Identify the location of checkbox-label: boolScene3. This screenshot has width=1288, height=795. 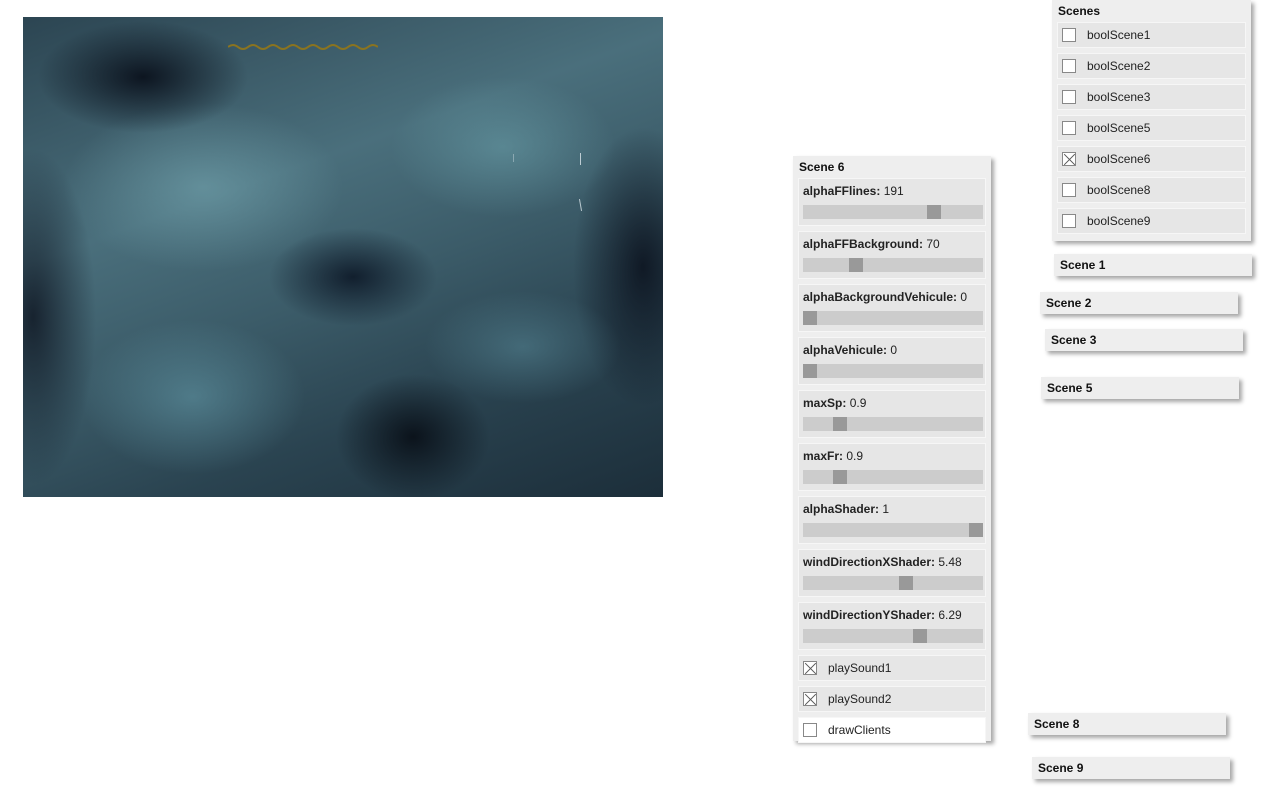
(1119, 97).